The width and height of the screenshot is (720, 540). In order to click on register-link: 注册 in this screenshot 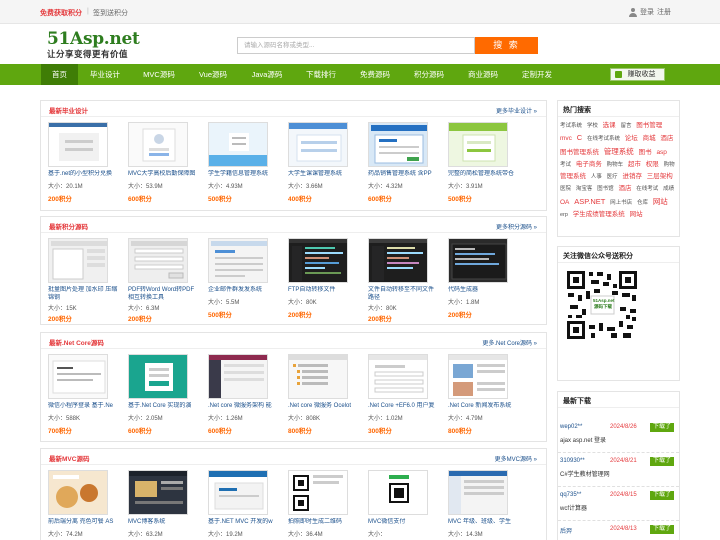, I will do `click(664, 12)`.